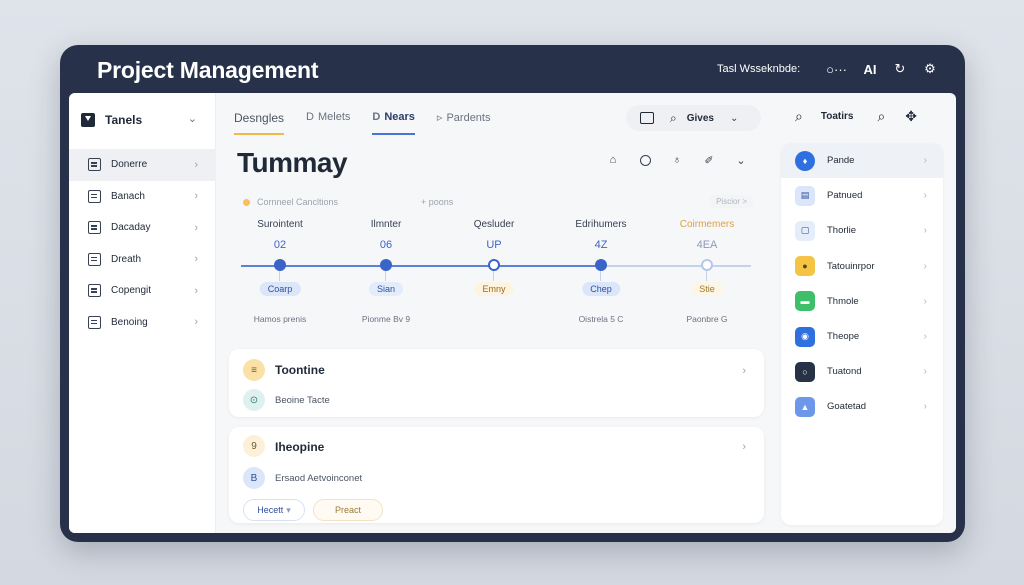  Describe the element at coordinates (259, 123) in the screenshot. I see `tab-designs: Desngles` at that location.